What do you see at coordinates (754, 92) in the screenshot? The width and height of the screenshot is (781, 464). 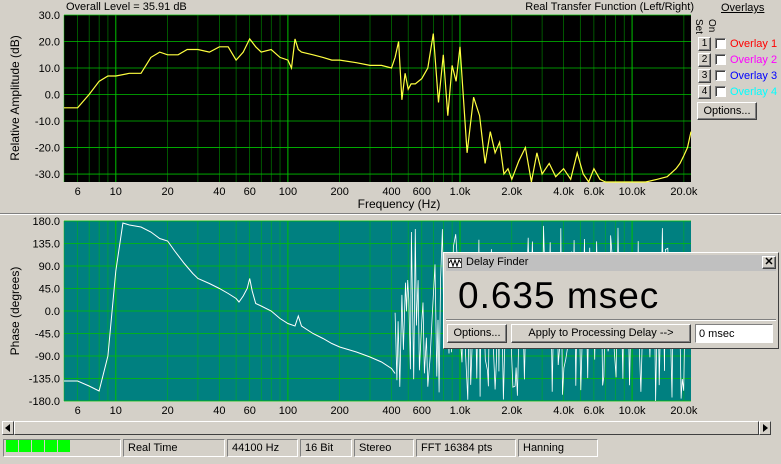 I see `overlay-label-4: Overlay 4` at bounding box center [754, 92].